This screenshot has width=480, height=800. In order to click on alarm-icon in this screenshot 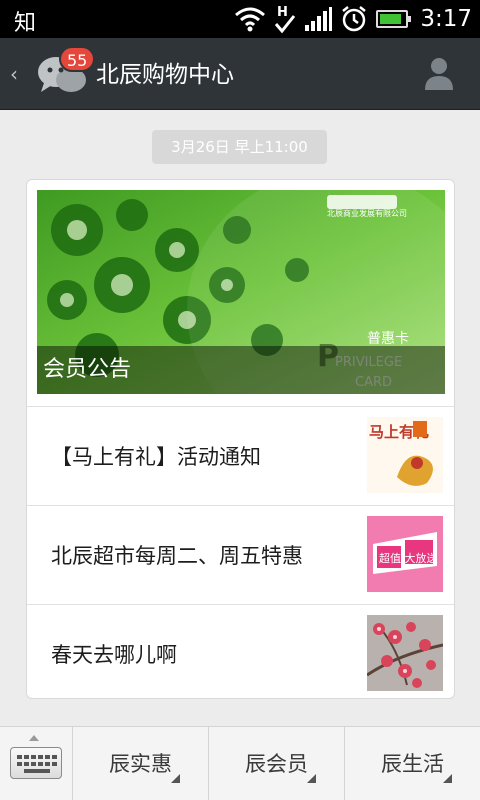, I will do `click(354, 19)`.